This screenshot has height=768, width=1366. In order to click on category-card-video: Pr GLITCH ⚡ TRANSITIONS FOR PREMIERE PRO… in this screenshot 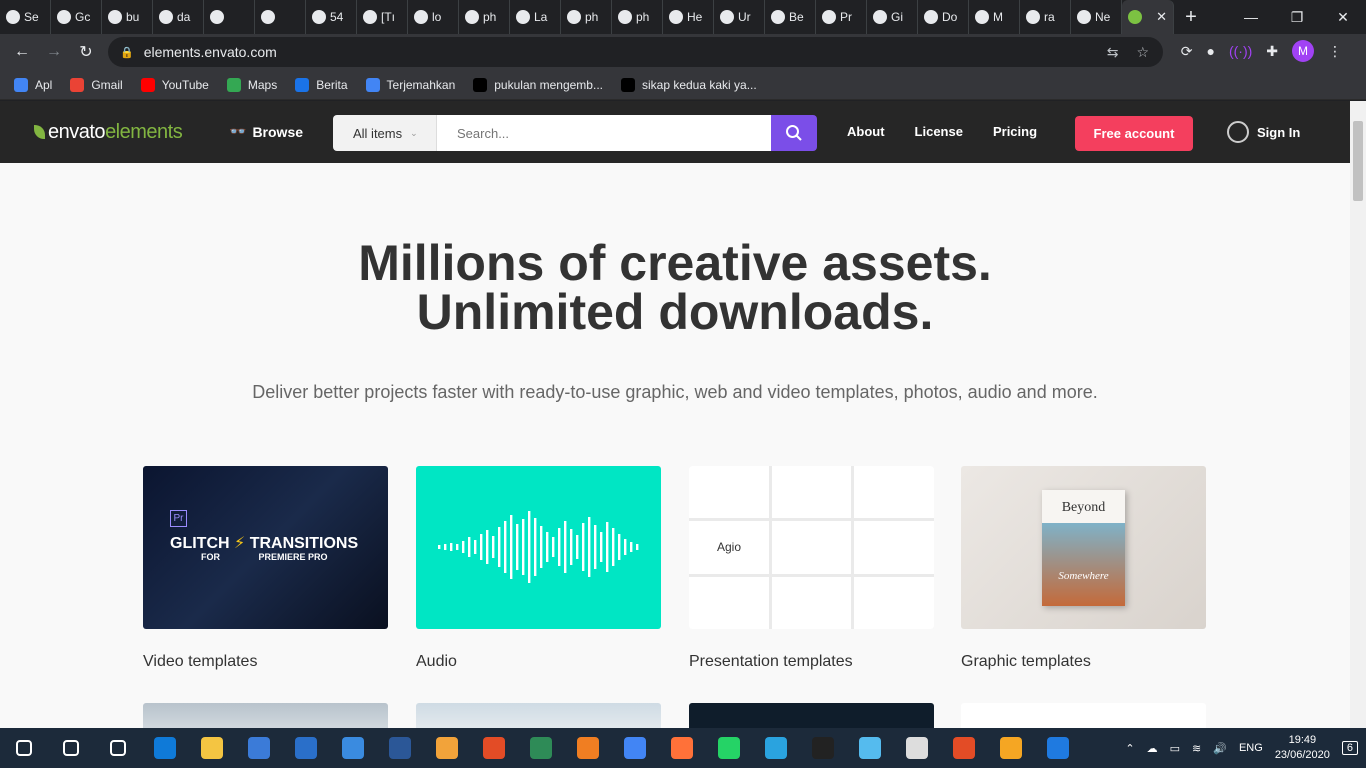, I will do `click(265, 568)`.